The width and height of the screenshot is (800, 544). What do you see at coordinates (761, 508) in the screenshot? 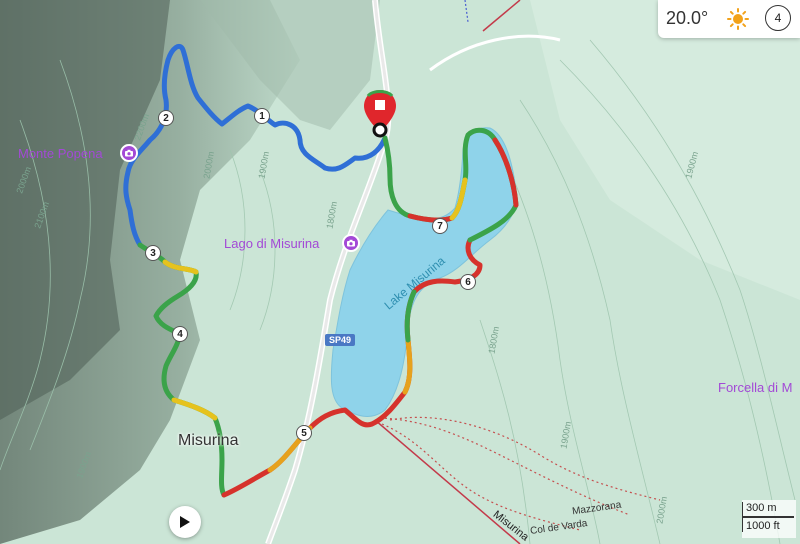
I see `scale-metric: 300 m` at bounding box center [761, 508].